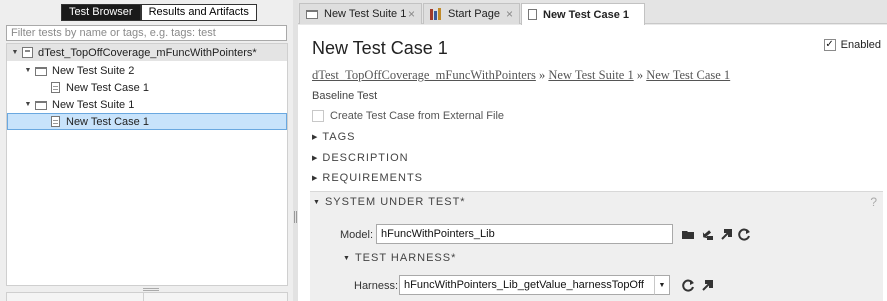 The image size is (887, 301). I want to click on section-tags: ▶ TAGS, so click(334, 137).